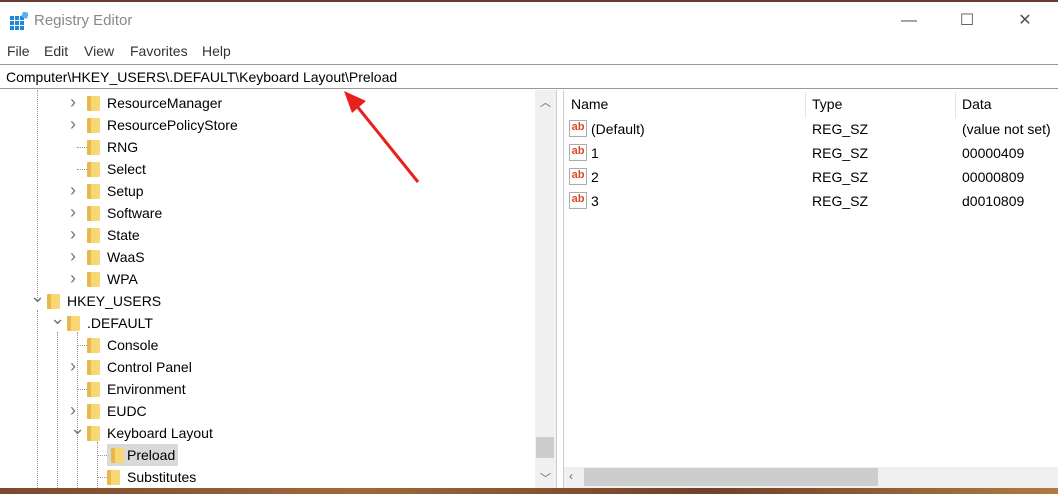 The width and height of the screenshot is (1058, 494). What do you see at coordinates (909, 21) in the screenshot?
I see `minimize-button: —` at bounding box center [909, 21].